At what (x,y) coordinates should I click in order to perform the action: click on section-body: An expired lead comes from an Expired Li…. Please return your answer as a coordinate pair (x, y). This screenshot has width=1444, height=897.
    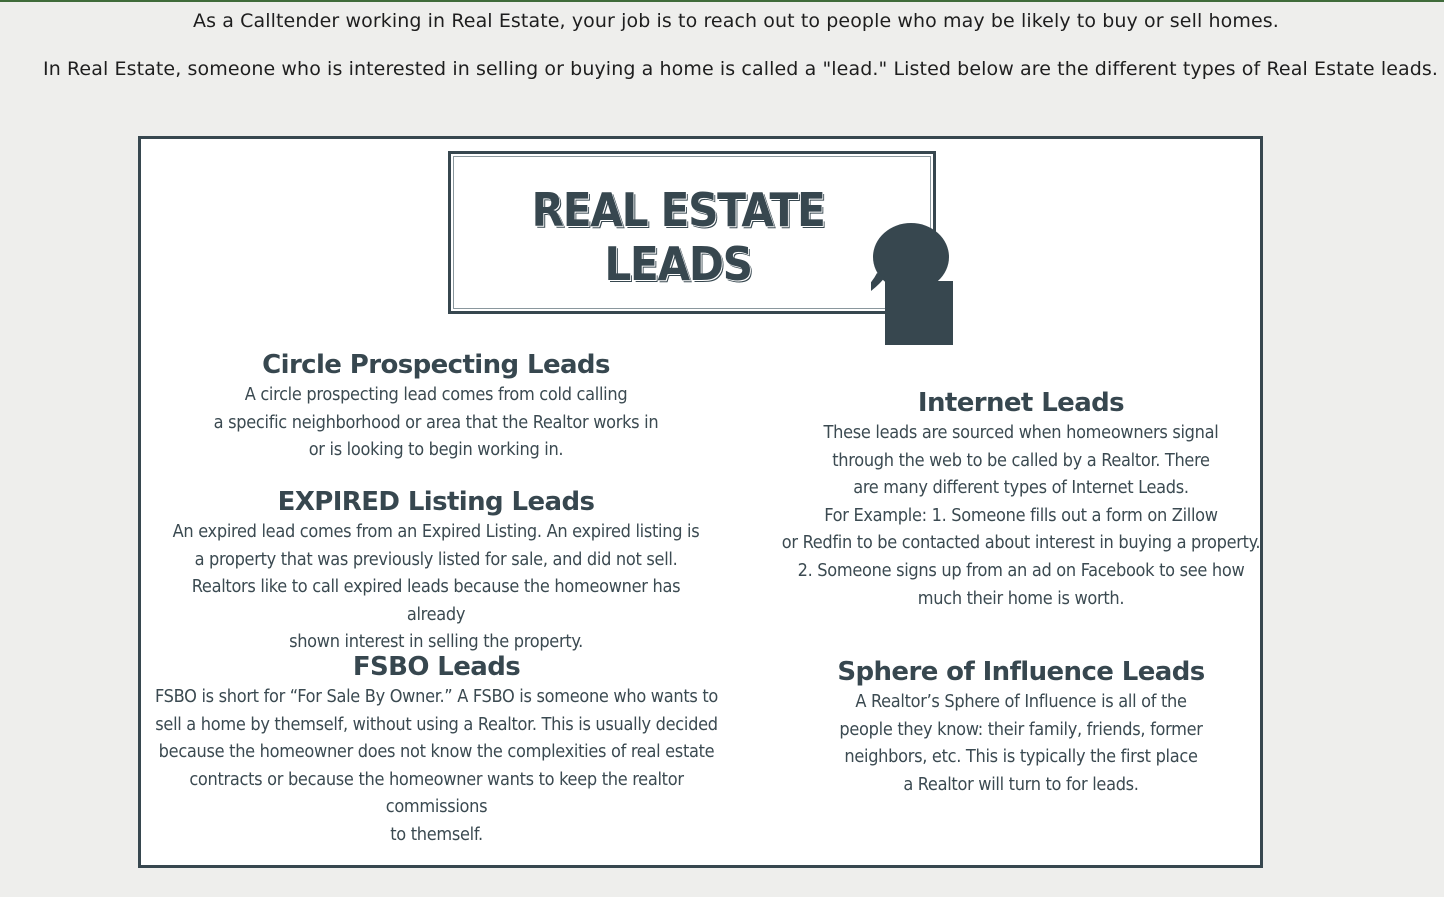
    Looking at the image, I should click on (436, 587).